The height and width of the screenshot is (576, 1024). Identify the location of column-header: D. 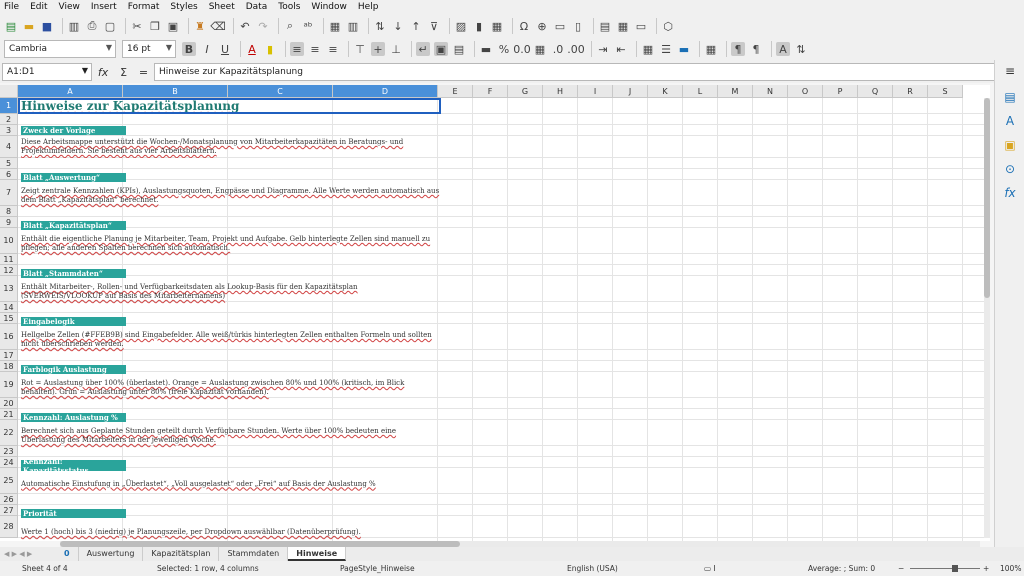
(385, 91).